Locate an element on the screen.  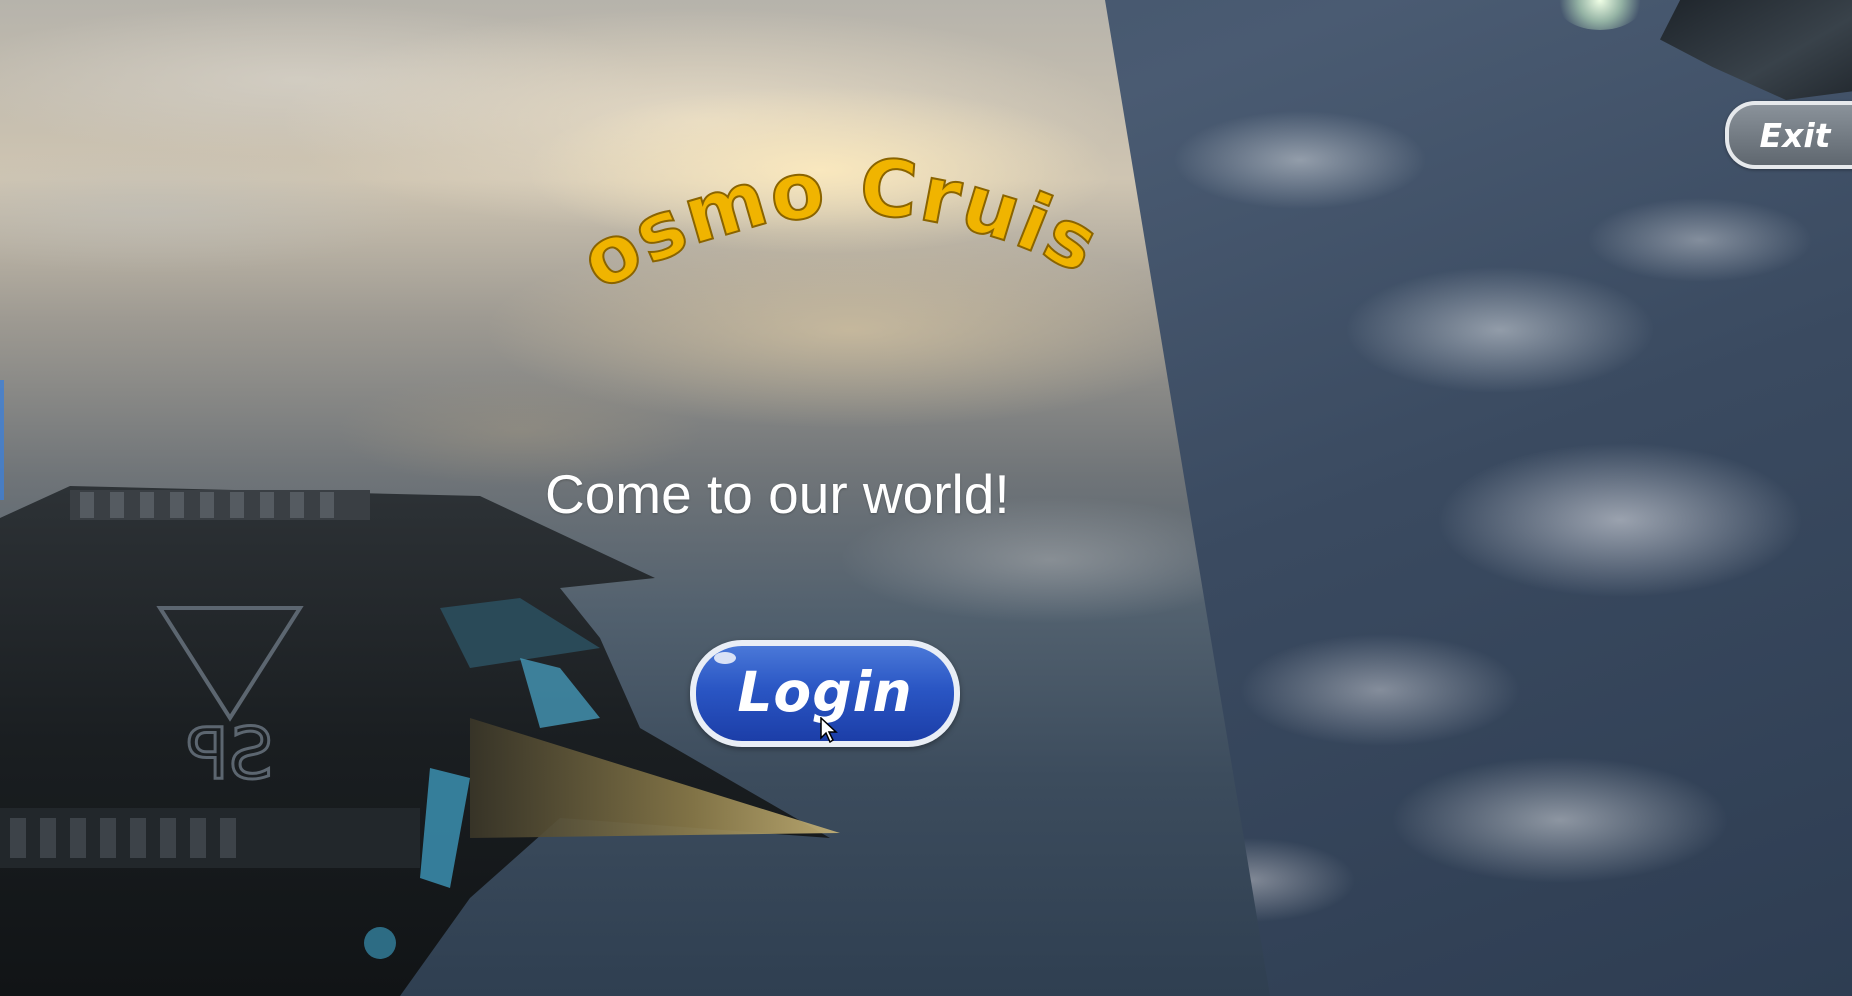
exit-button: Exit is located at coordinates (1788, 135).